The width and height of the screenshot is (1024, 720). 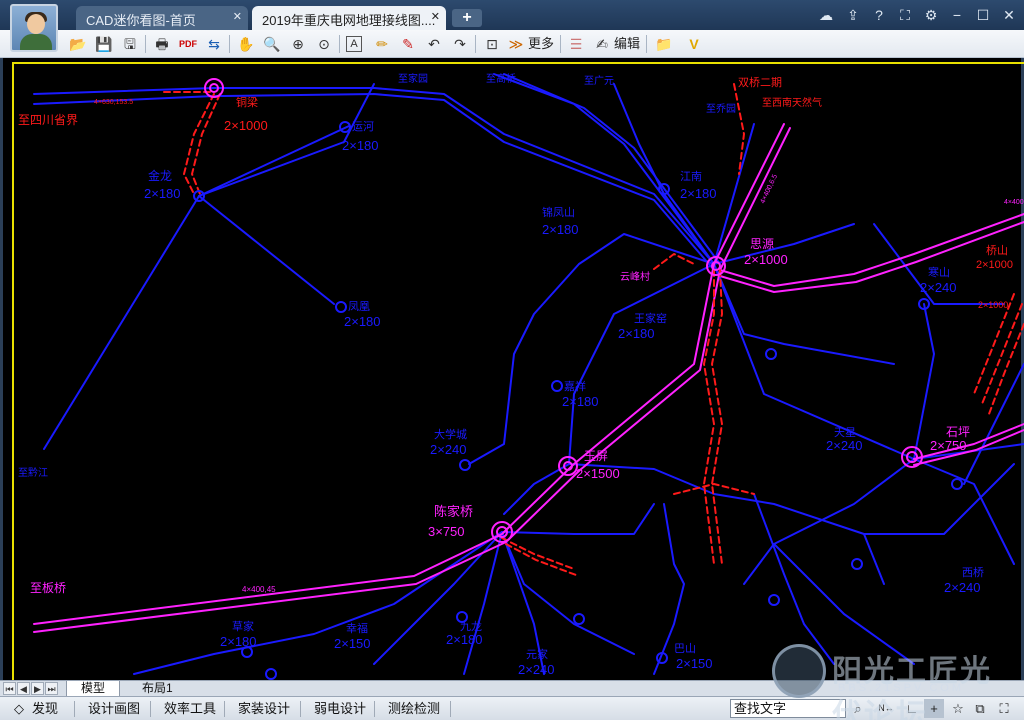 I want to click on label-to-banqiao: 至板桥, so click(x=48, y=588).